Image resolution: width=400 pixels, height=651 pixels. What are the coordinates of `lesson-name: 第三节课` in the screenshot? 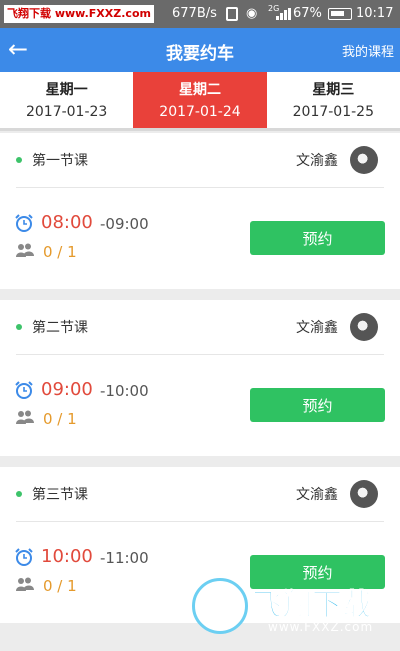 It's located at (60, 495).